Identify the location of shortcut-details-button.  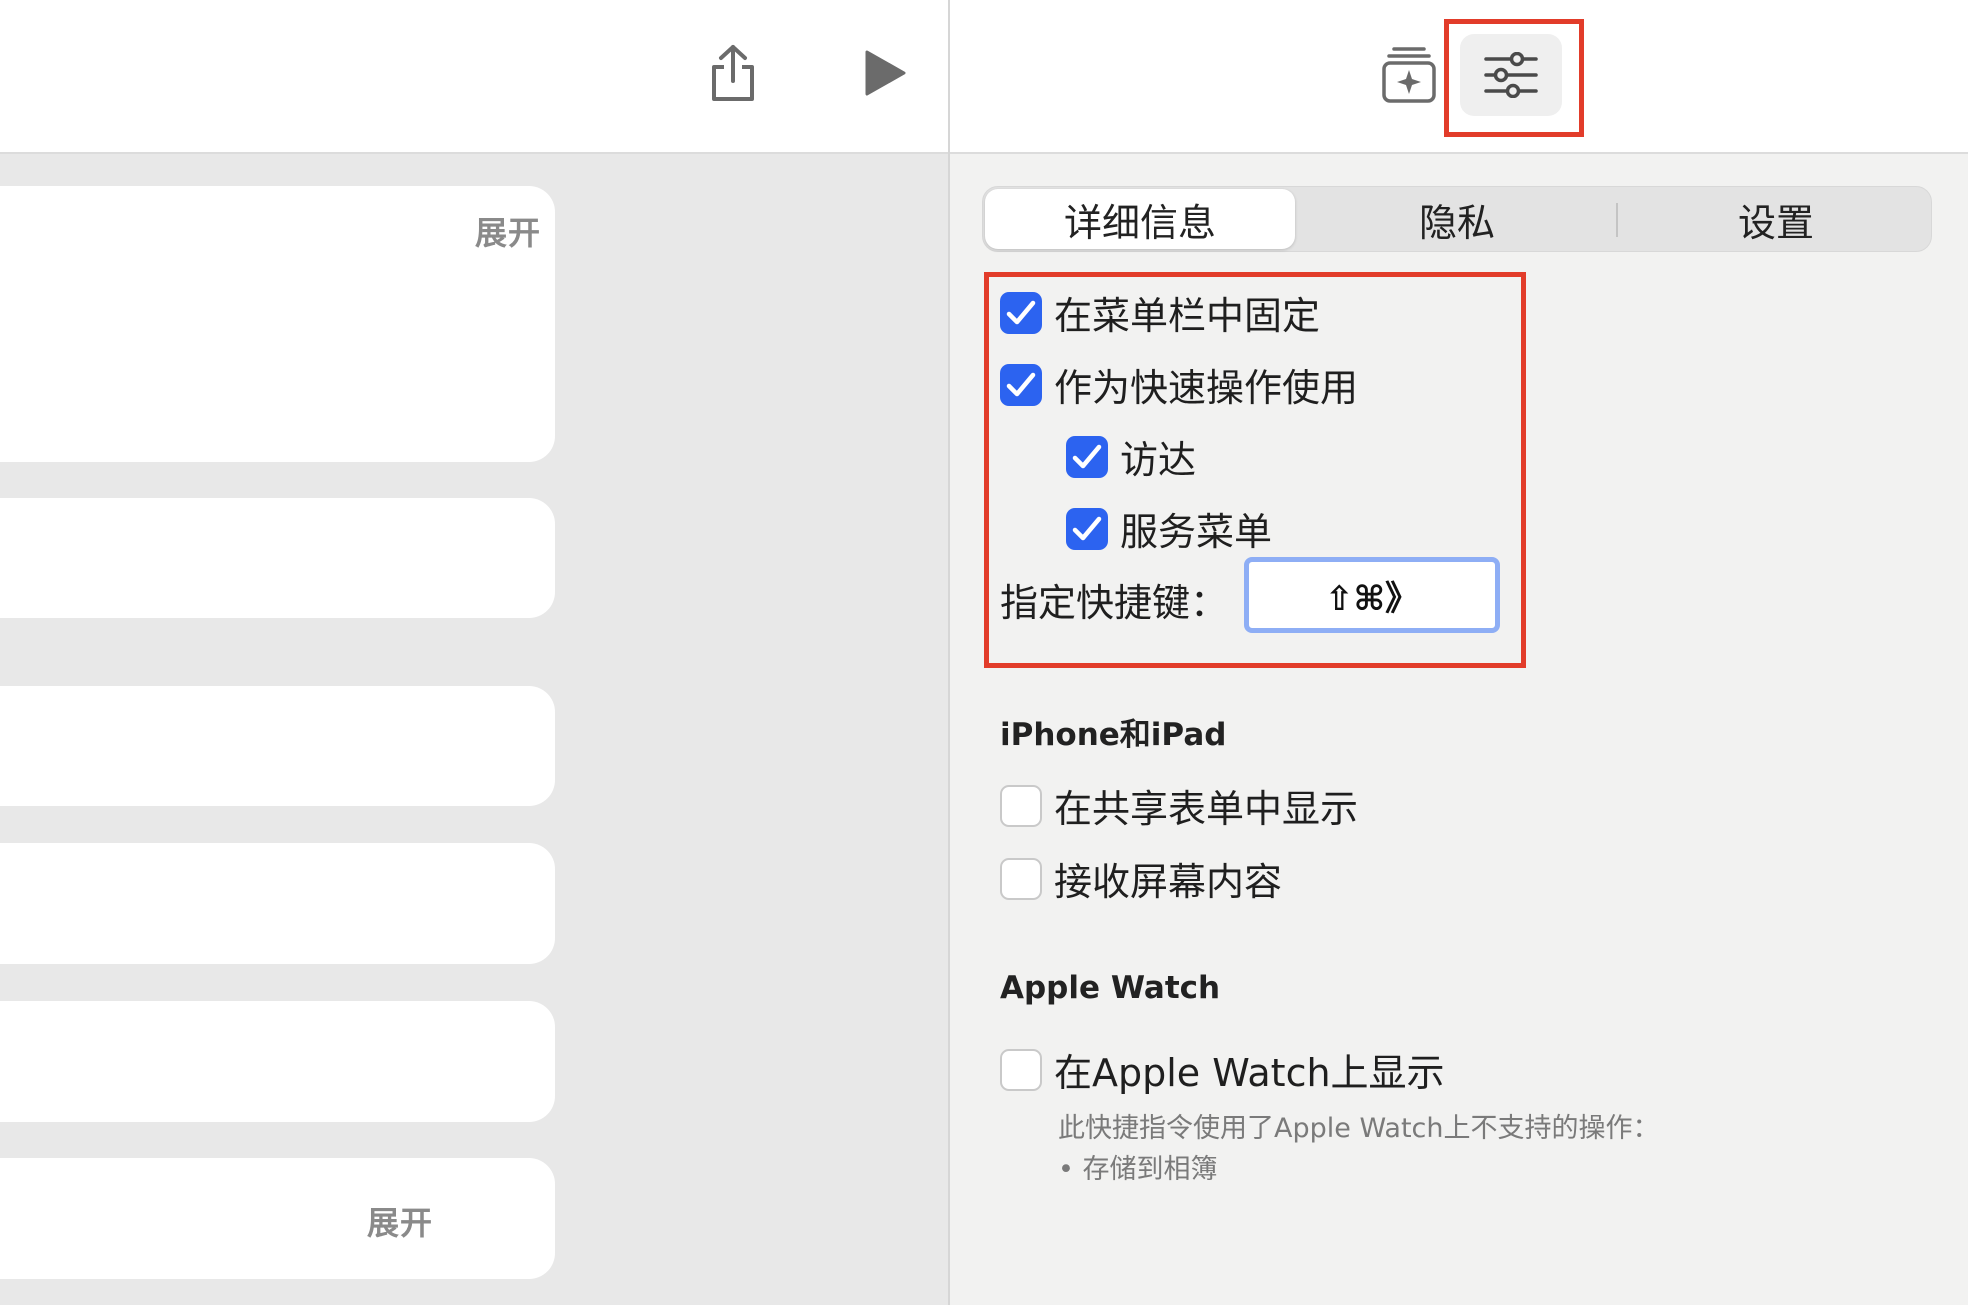
(1511, 75).